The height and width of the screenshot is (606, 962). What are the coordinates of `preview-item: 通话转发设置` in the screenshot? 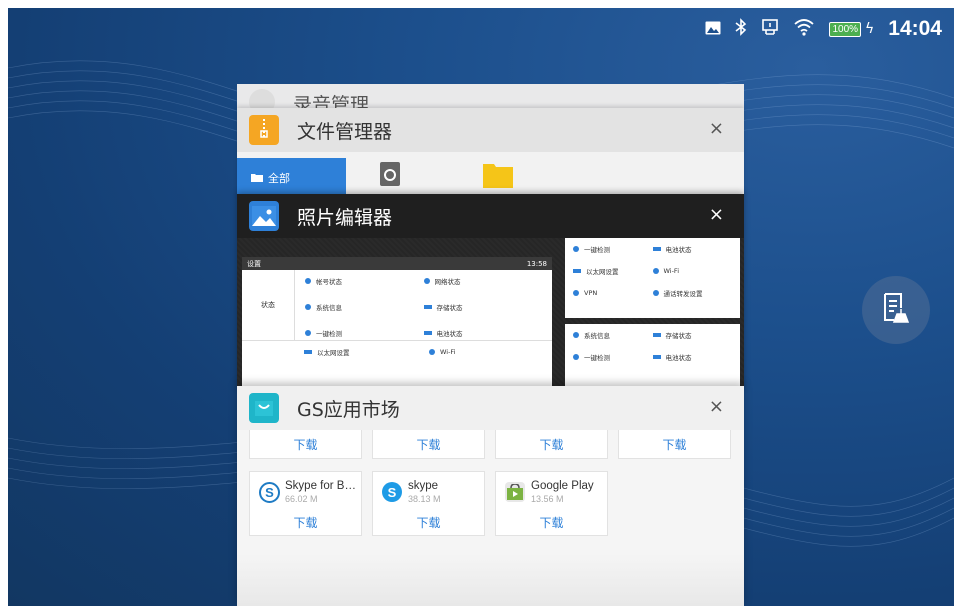 It's located at (692, 293).